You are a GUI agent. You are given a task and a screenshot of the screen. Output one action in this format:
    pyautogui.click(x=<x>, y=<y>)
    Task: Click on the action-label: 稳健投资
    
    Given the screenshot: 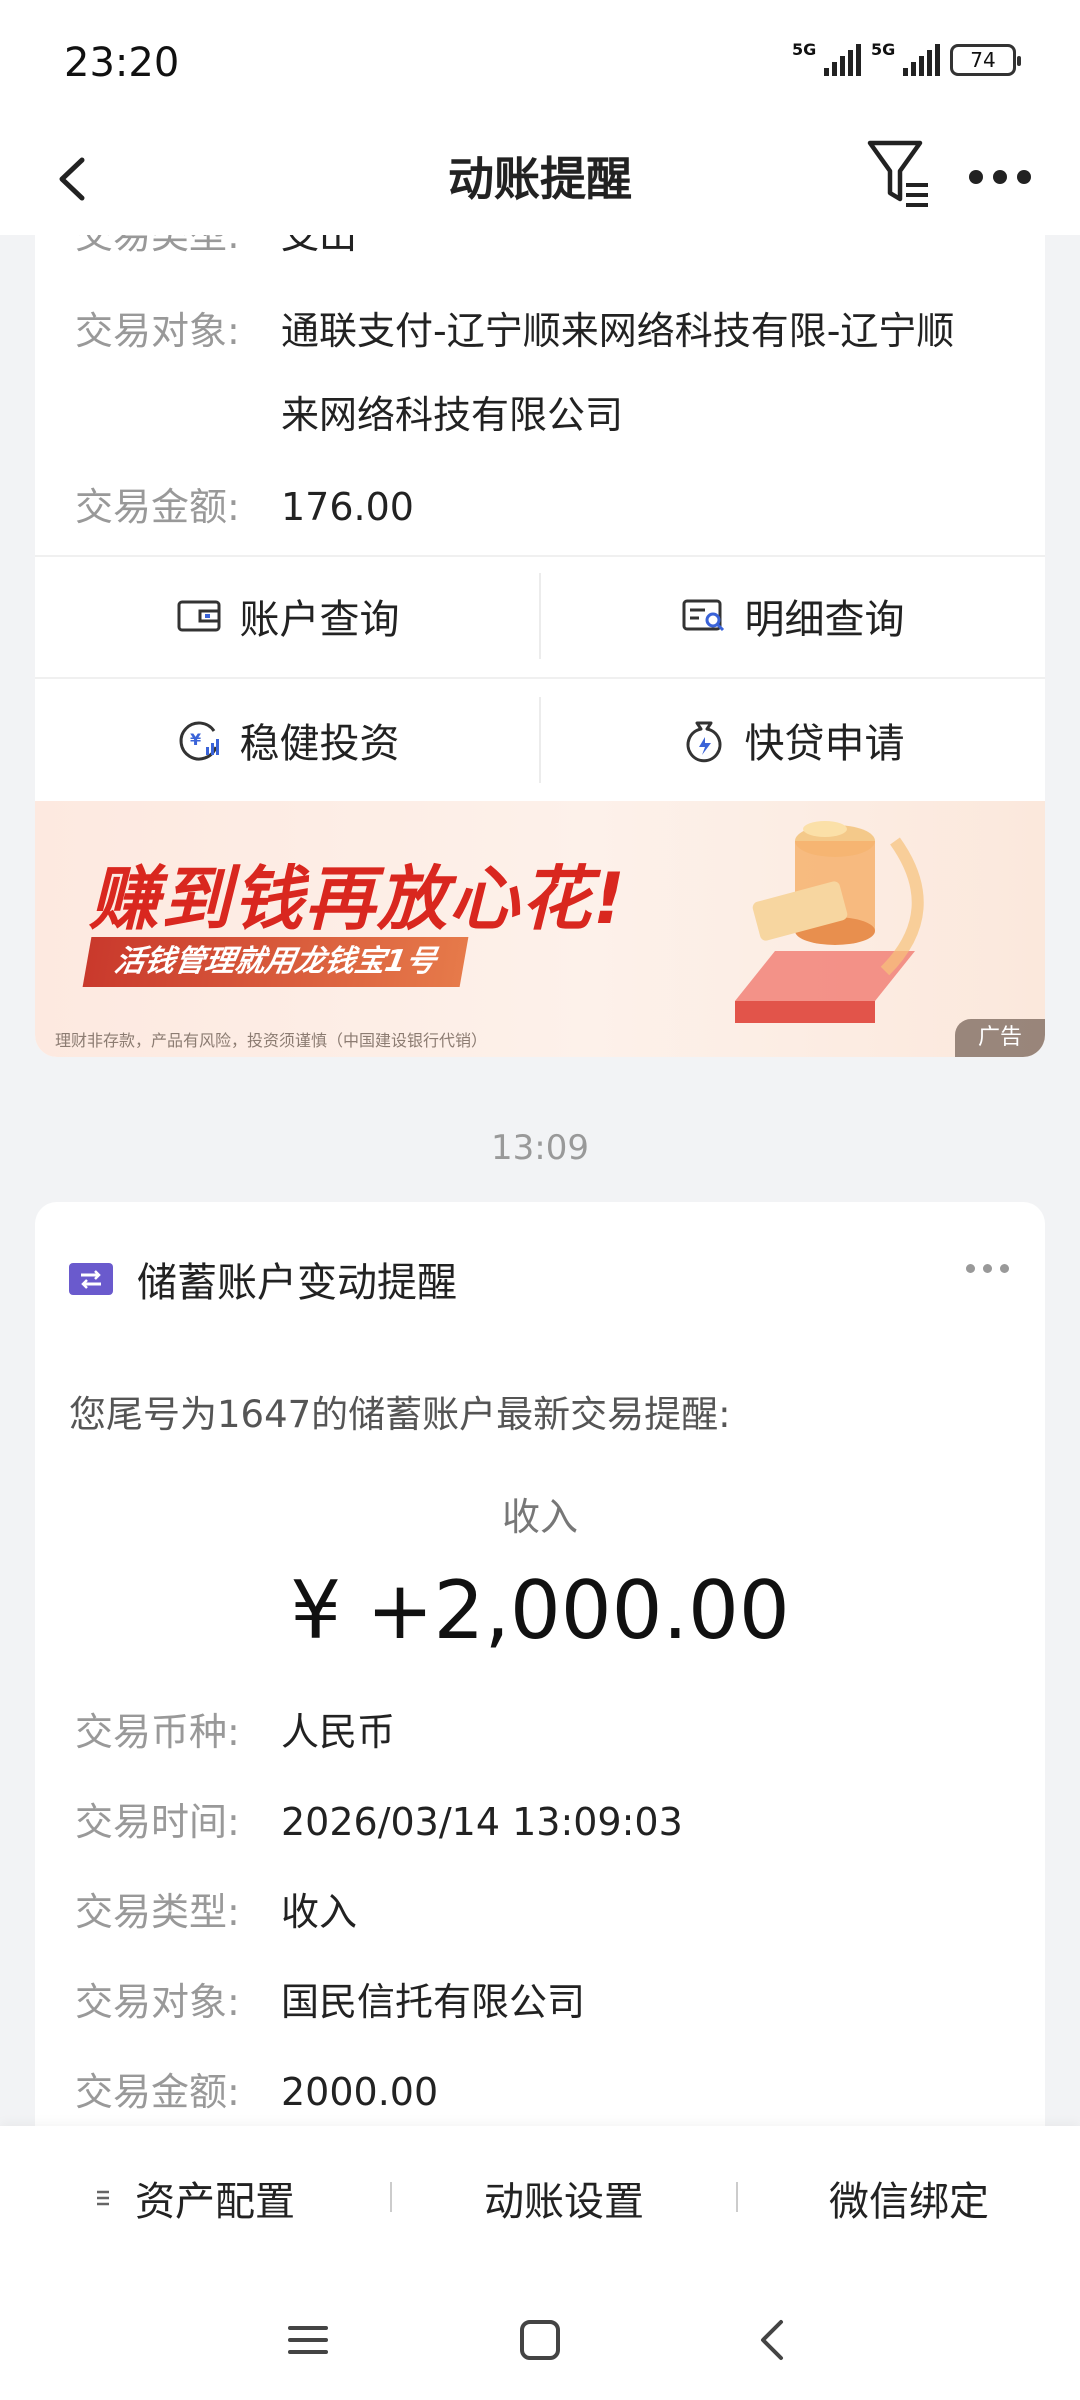 What is the action you would take?
    pyautogui.click(x=319, y=744)
    